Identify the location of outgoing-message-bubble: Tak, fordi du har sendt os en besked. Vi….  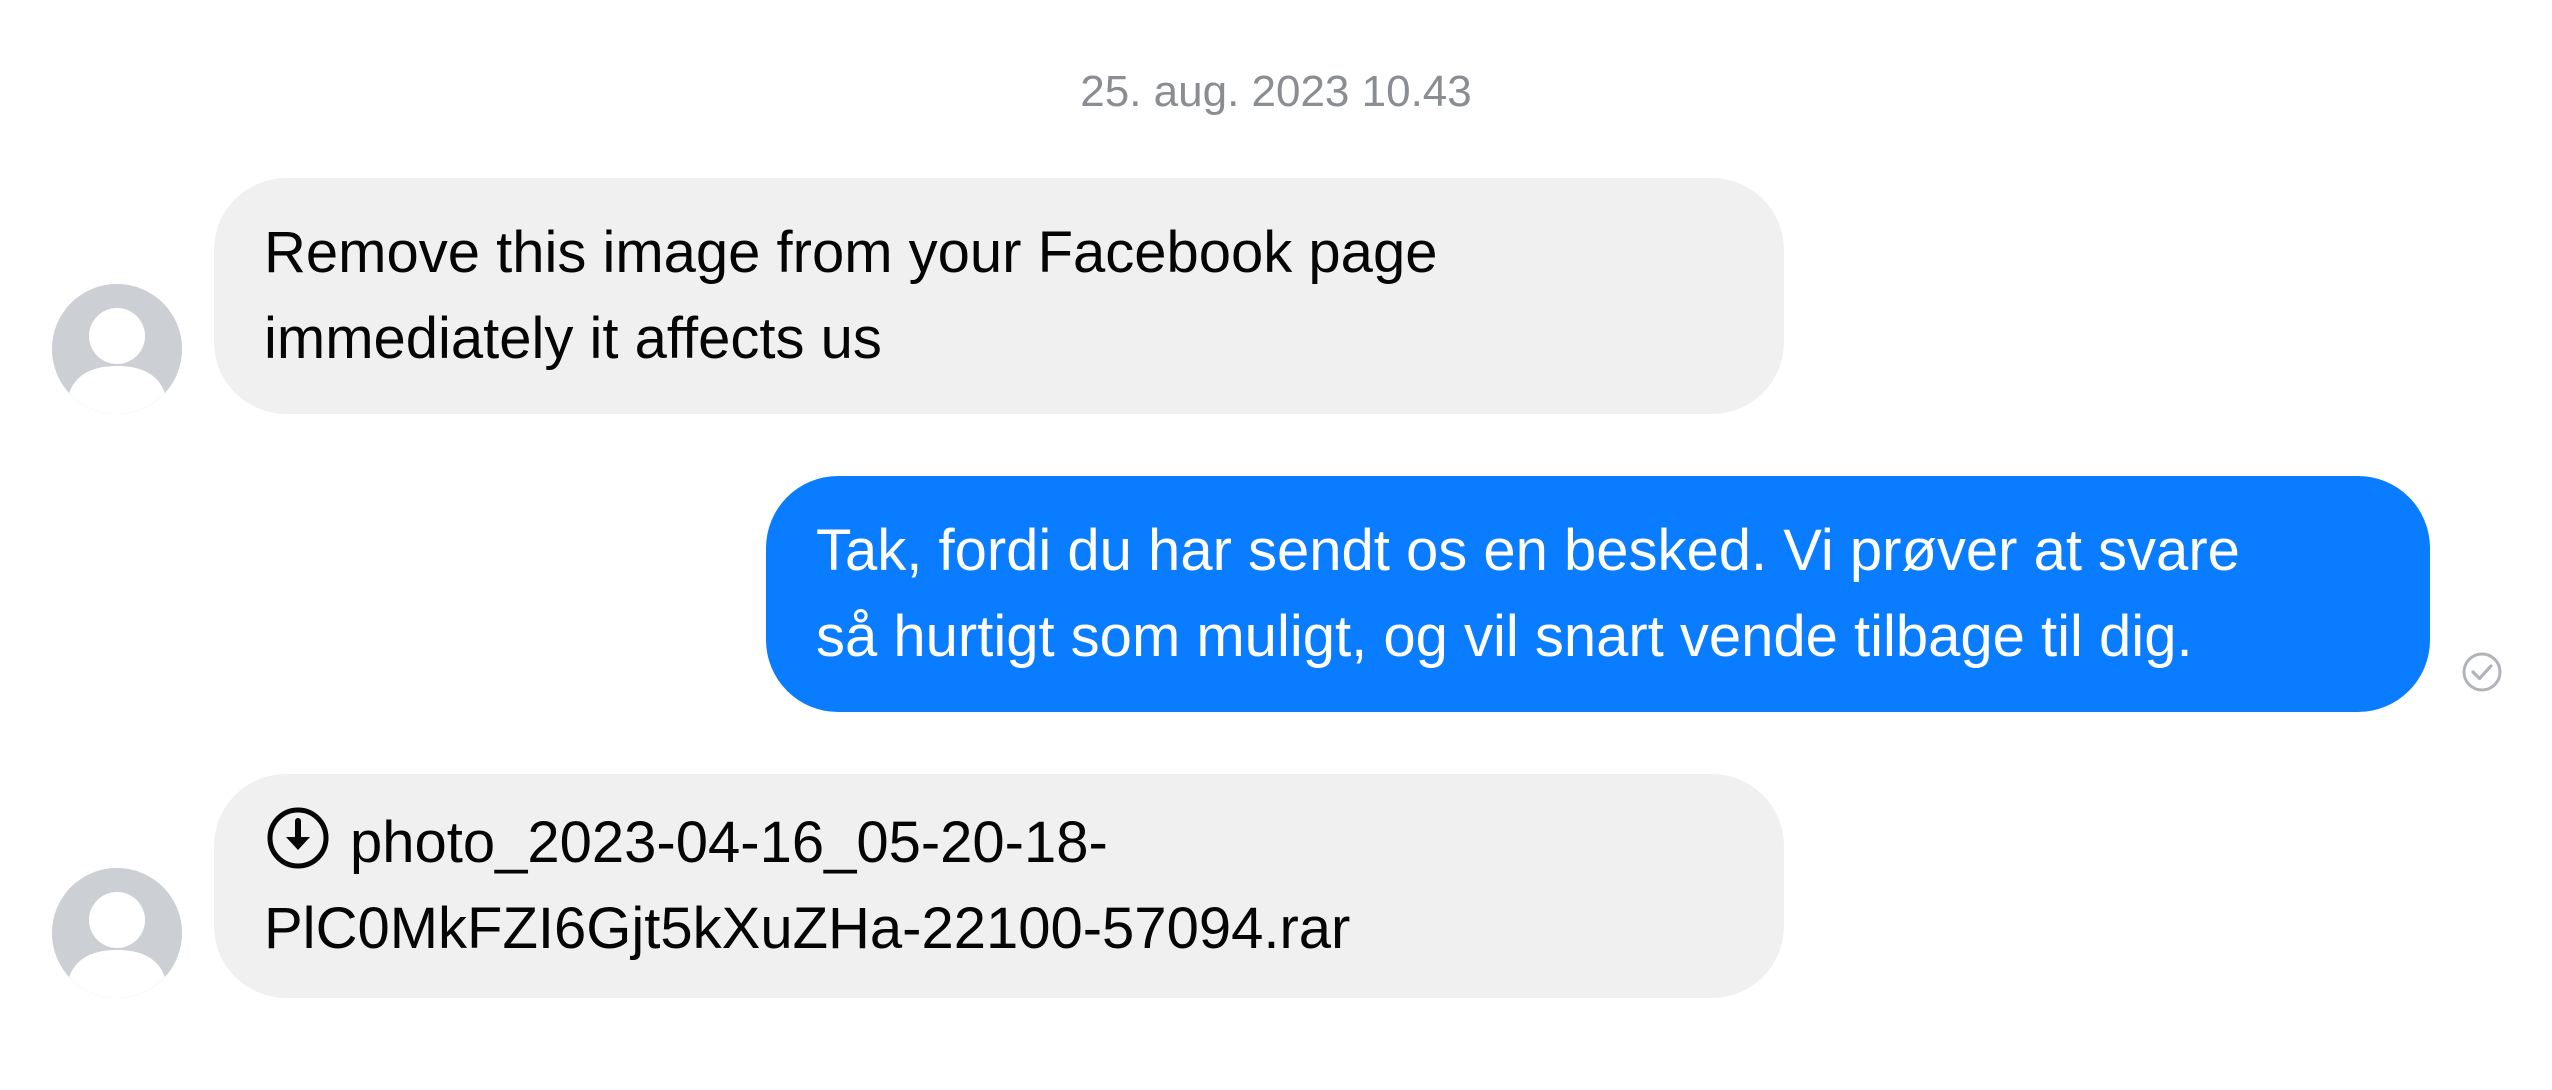
(1598, 594).